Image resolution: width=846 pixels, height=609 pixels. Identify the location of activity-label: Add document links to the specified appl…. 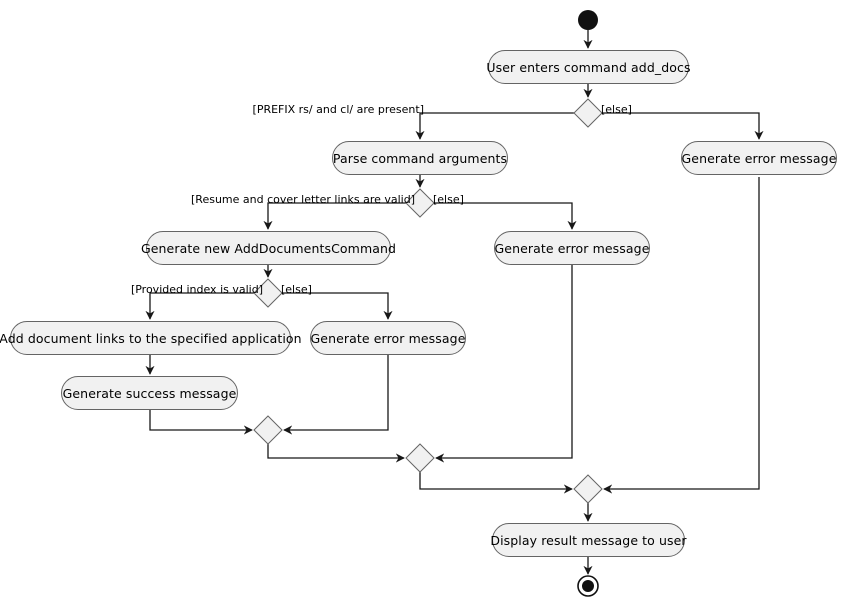
(151, 338).